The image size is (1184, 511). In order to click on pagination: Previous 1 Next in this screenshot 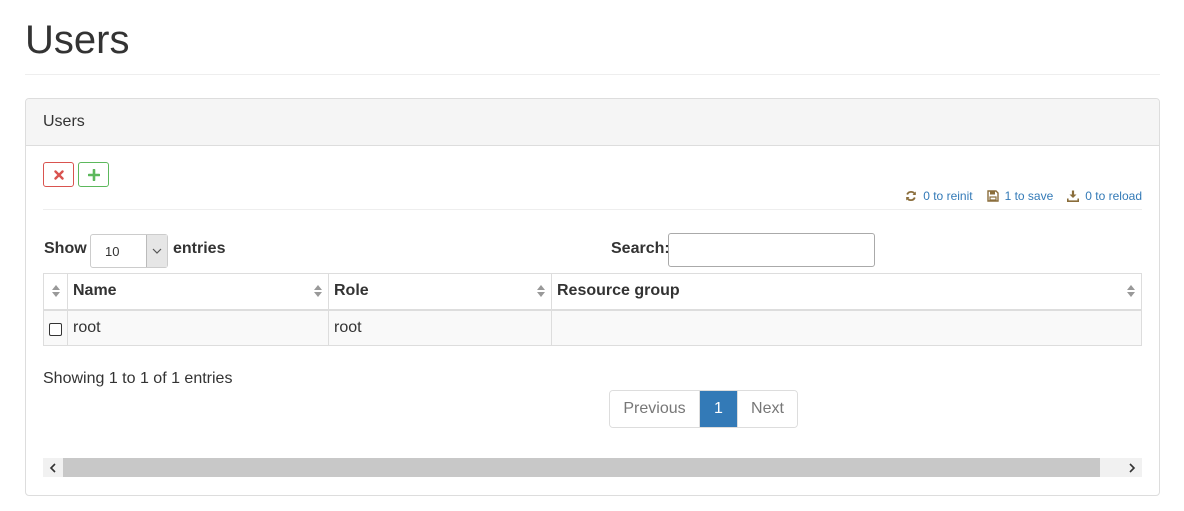, I will do `click(703, 409)`.